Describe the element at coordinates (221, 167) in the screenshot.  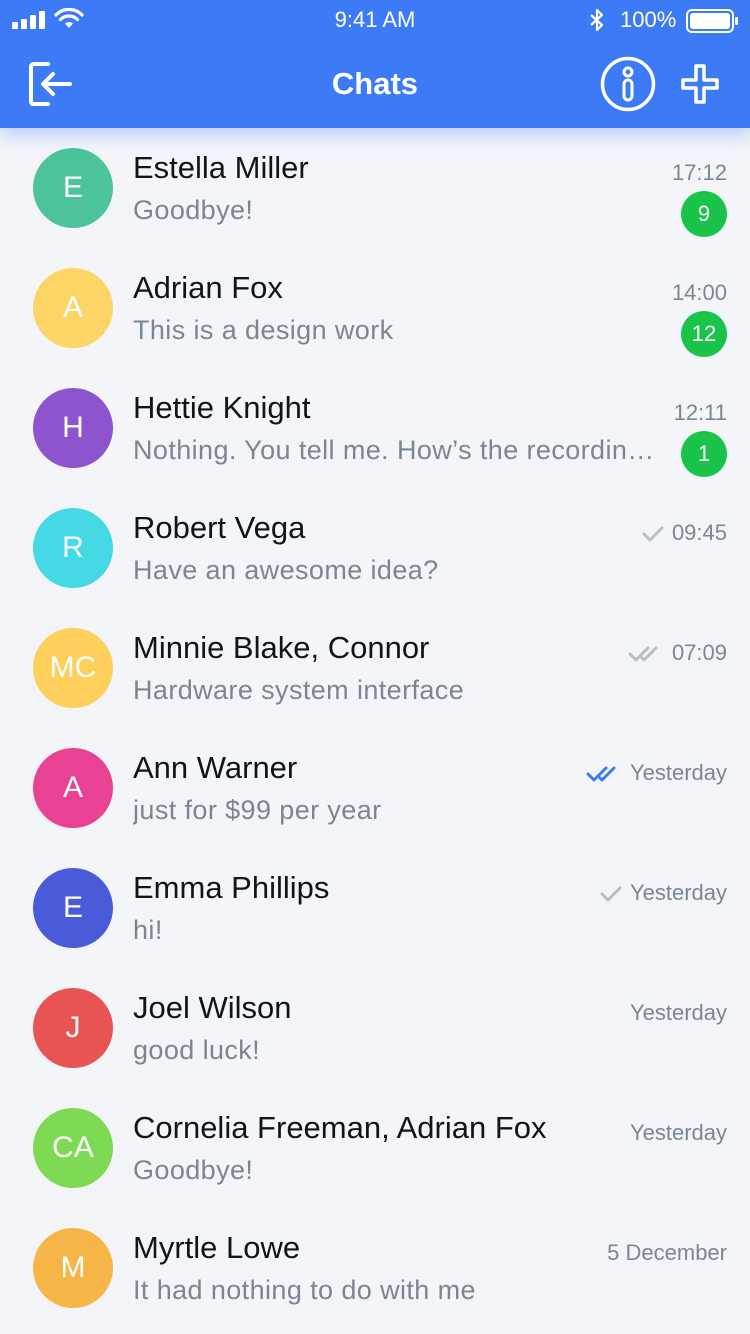
I see `chat-name: Estella Miller` at that location.